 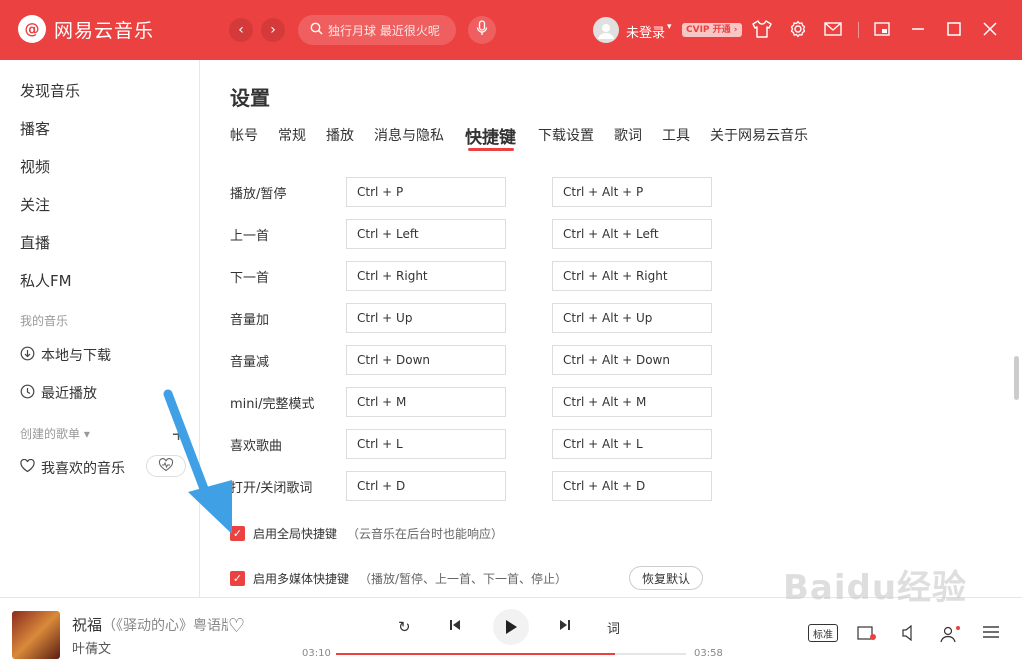 What do you see at coordinates (241, 30) in the screenshot?
I see `back-button: ‹` at bounding box center [241, 30].